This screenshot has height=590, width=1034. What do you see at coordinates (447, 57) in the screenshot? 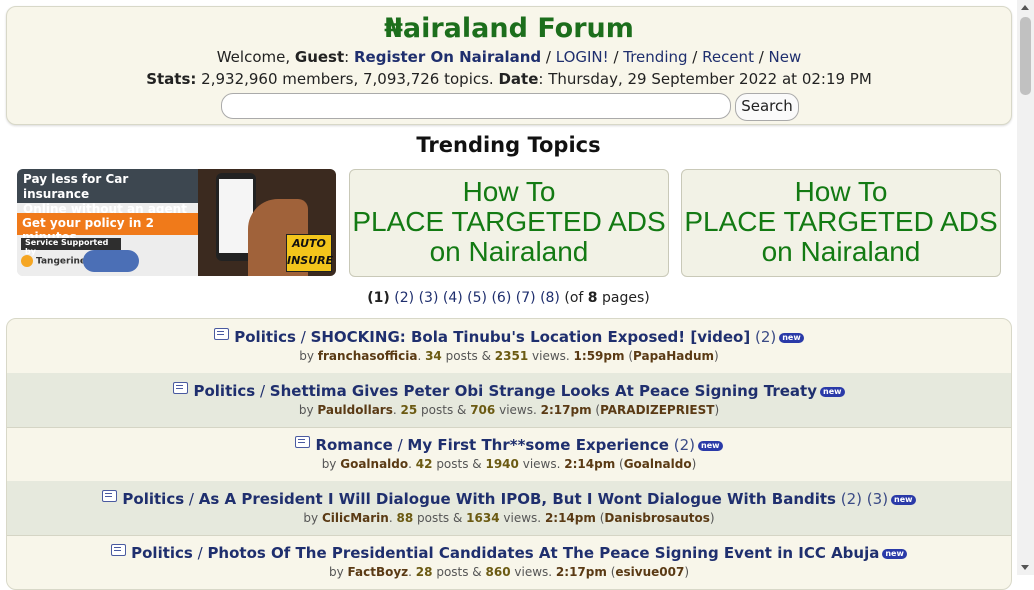
I see `register-link: Register On Nairaland` at bounding box center [447, 57].